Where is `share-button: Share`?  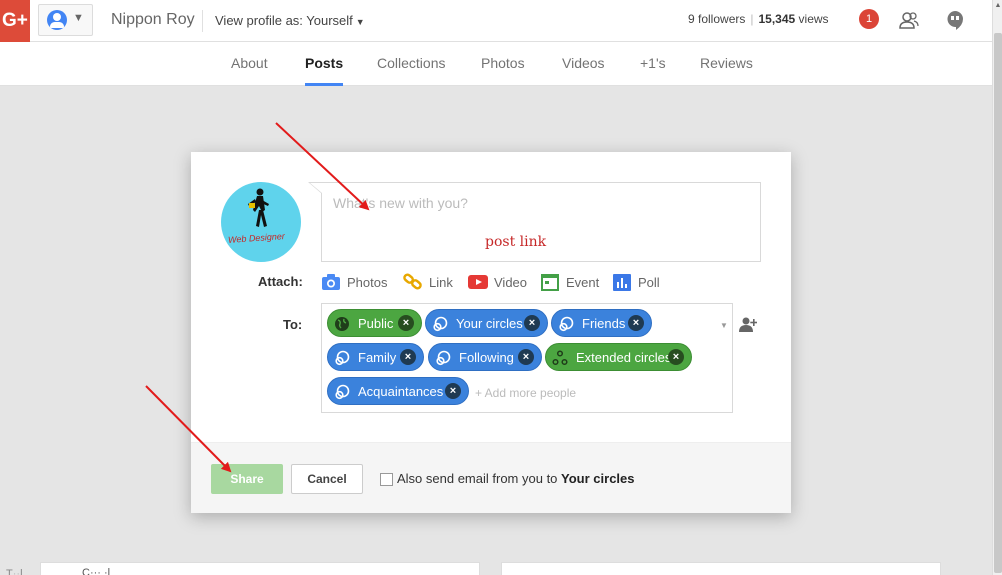 share-button: Share is located at coordinates (247, 479).